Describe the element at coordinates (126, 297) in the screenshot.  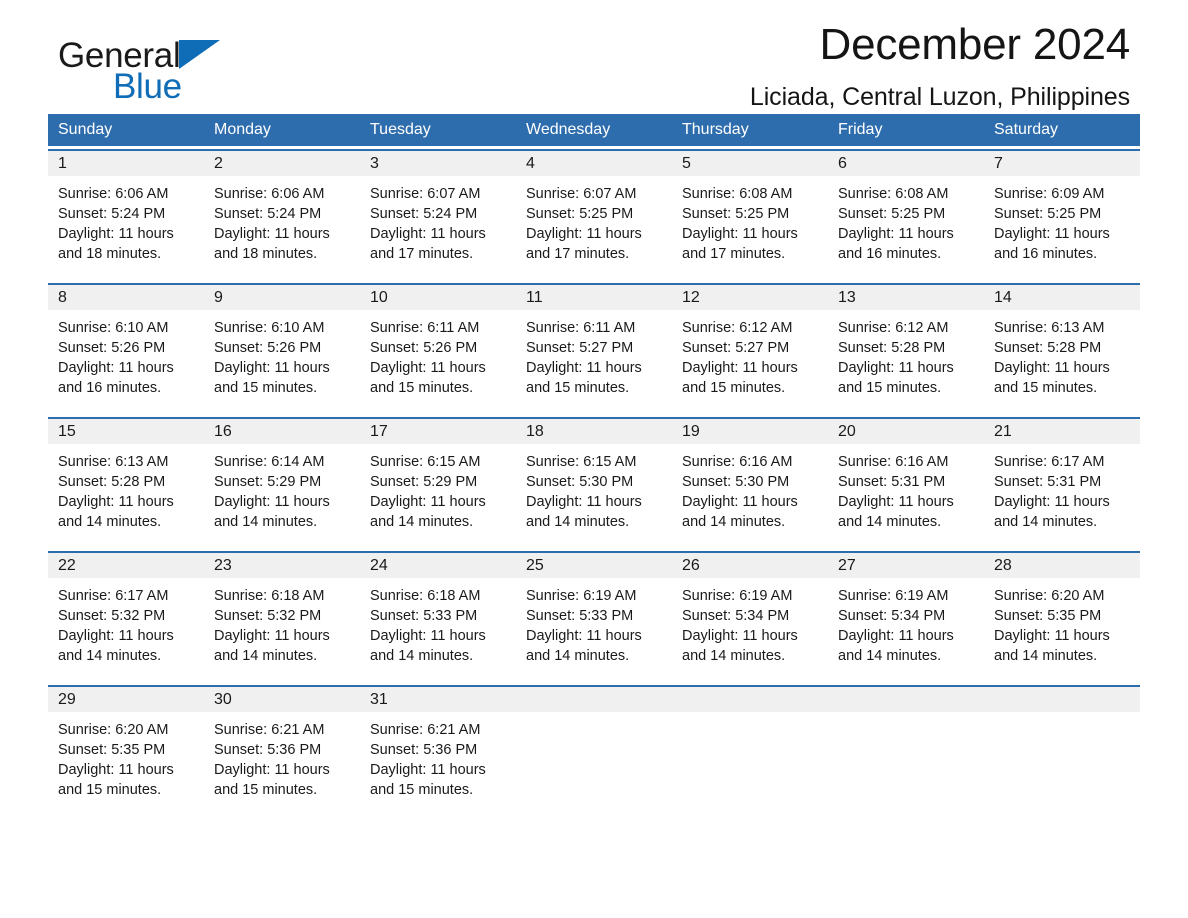
I see `day-number: 8` at that location.